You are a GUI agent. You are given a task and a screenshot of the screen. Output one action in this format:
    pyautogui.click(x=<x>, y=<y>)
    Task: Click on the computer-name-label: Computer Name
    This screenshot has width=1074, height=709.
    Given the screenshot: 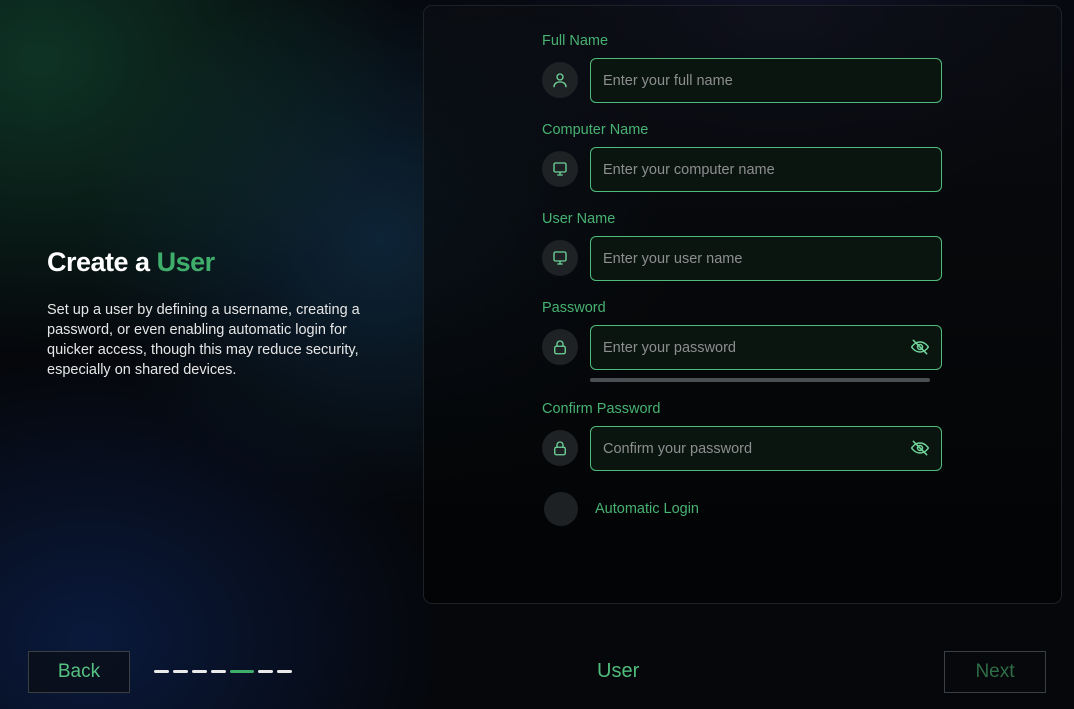 What is the action you would take?
    pyautogui.click(x=595, y=130)
    